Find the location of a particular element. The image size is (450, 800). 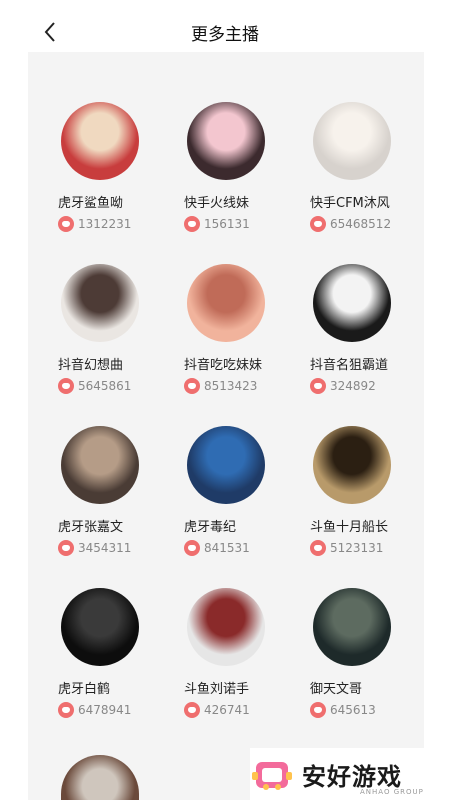

header-bar: 更多主播 is located at coordinates (225, 30).